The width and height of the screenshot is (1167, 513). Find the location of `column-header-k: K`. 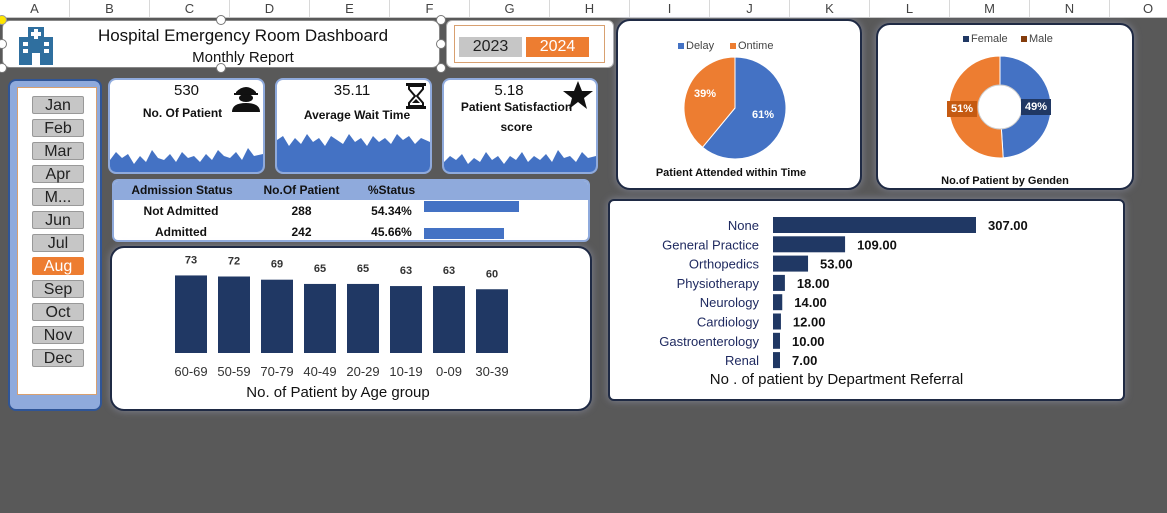

column-header-k: K is located at coordinates (830, 8).